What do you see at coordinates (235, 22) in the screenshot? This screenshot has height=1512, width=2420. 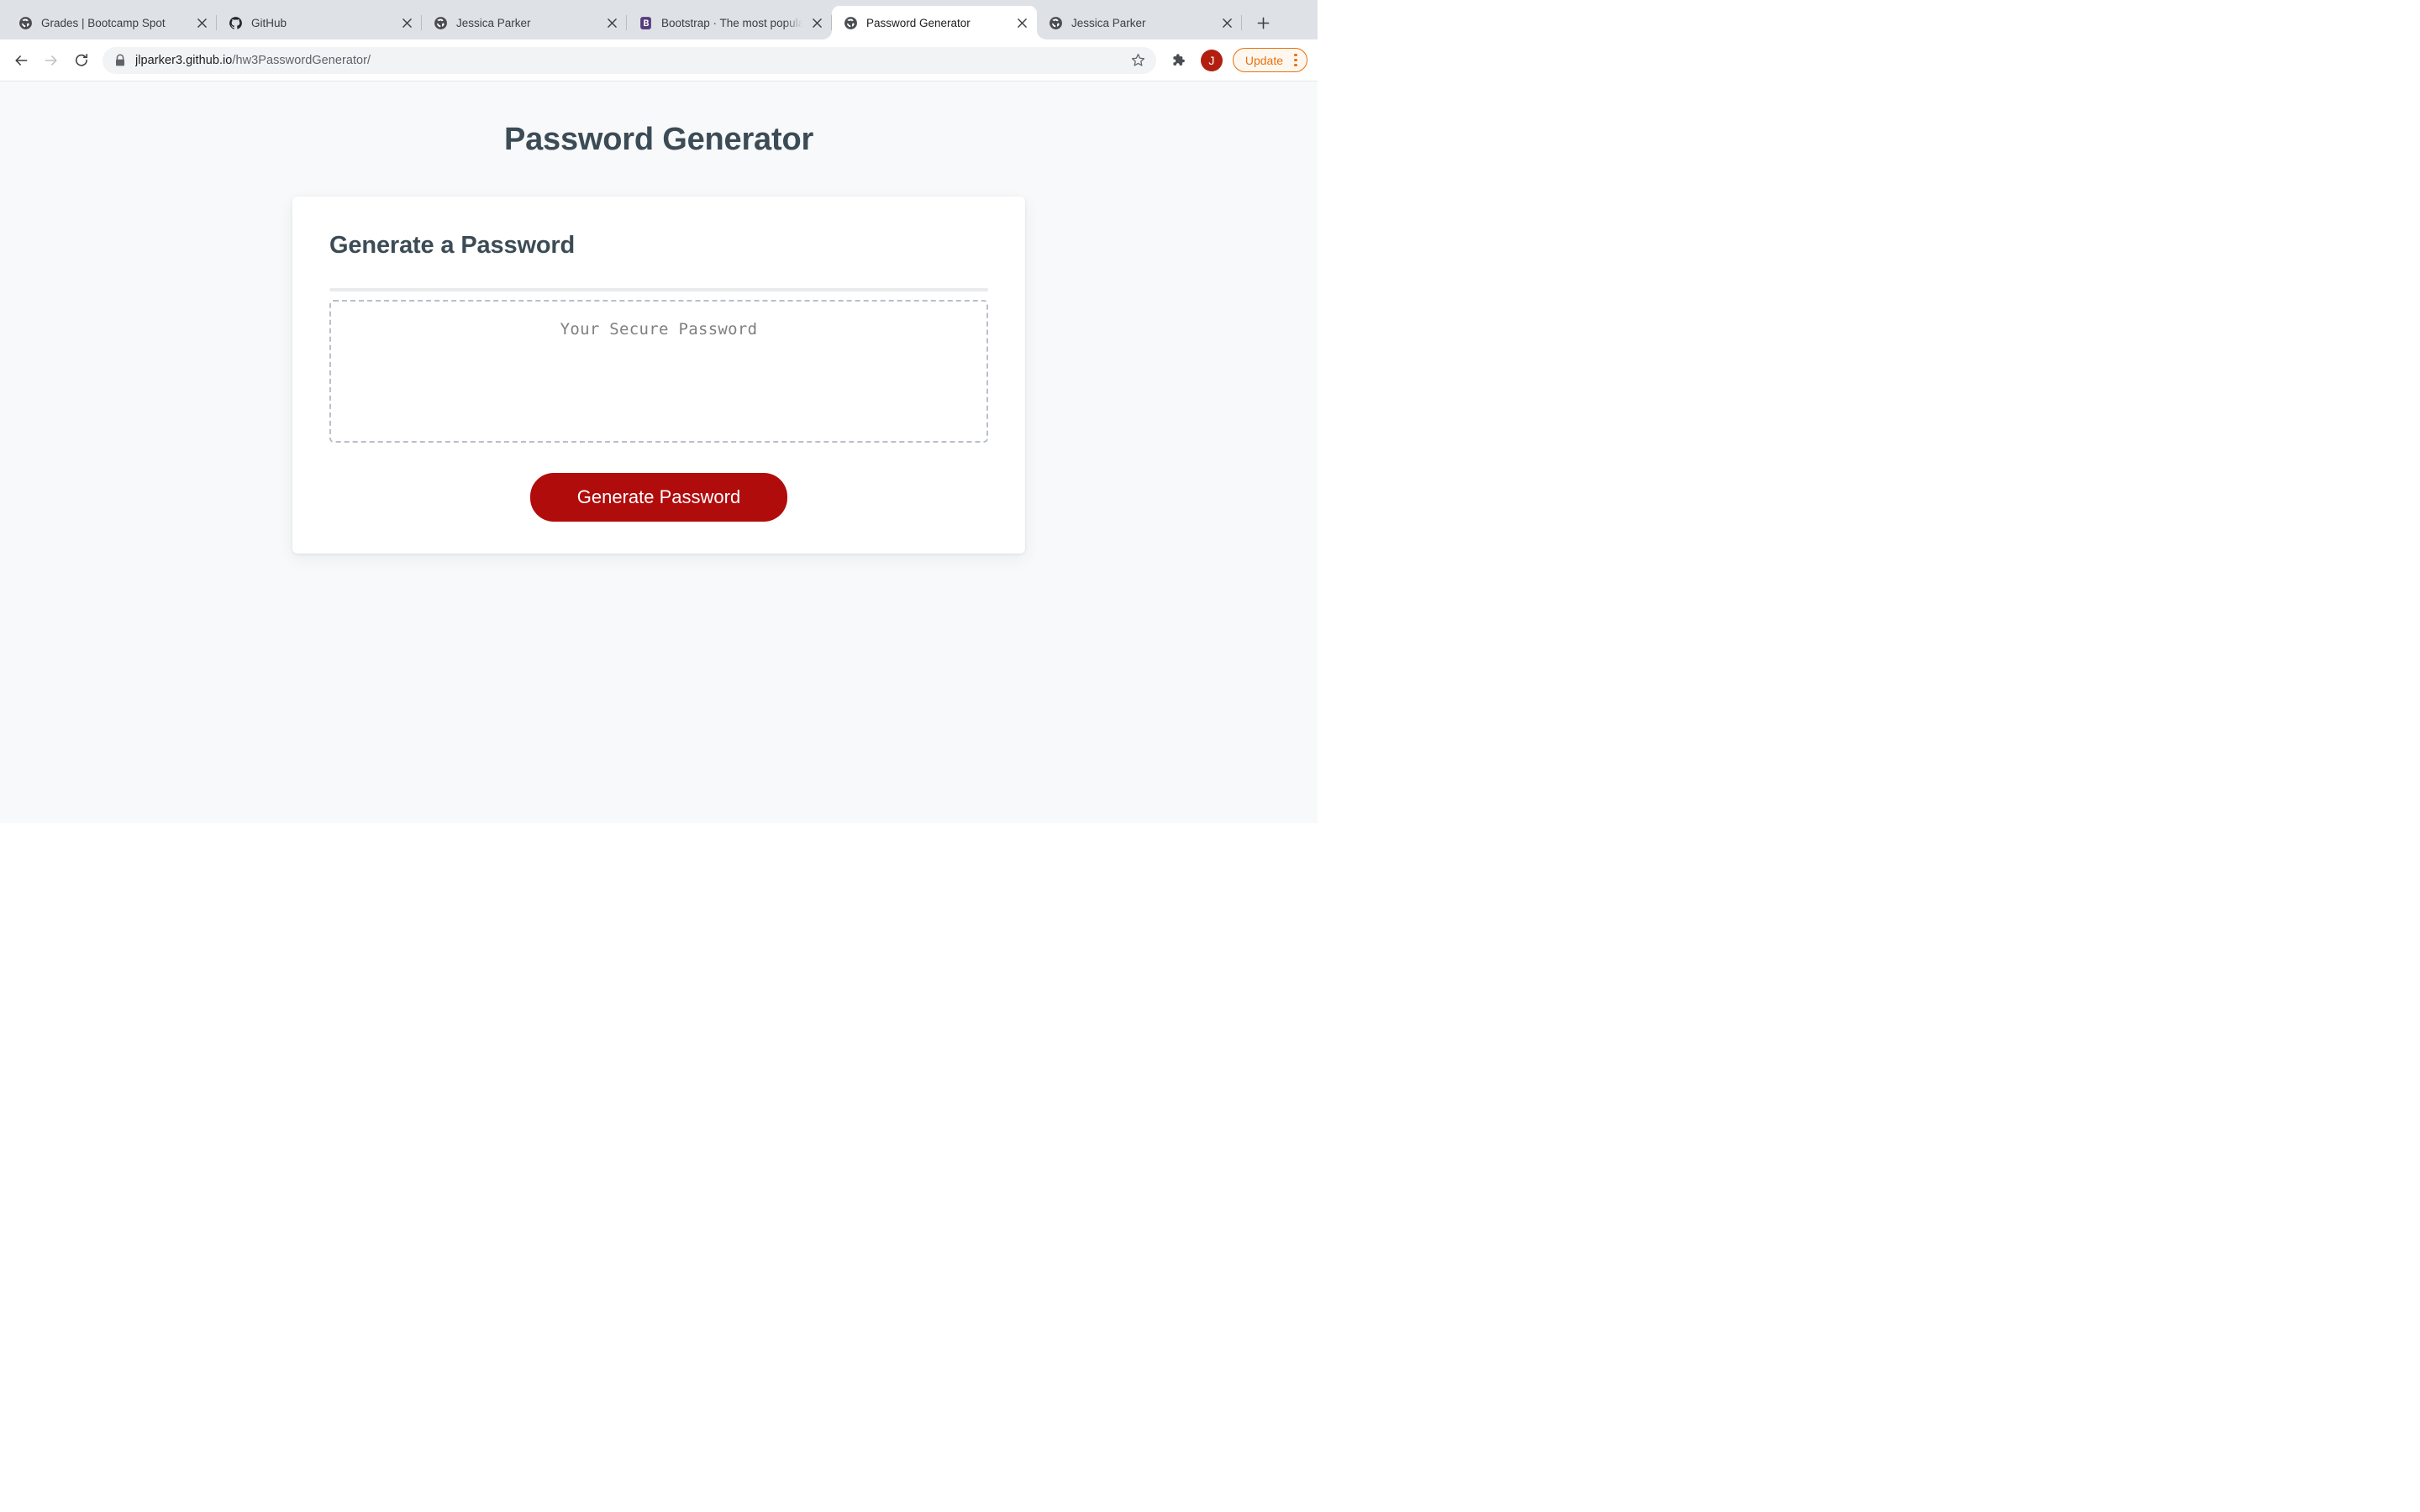 I see `github-icon` at bounding box center [235, 22].